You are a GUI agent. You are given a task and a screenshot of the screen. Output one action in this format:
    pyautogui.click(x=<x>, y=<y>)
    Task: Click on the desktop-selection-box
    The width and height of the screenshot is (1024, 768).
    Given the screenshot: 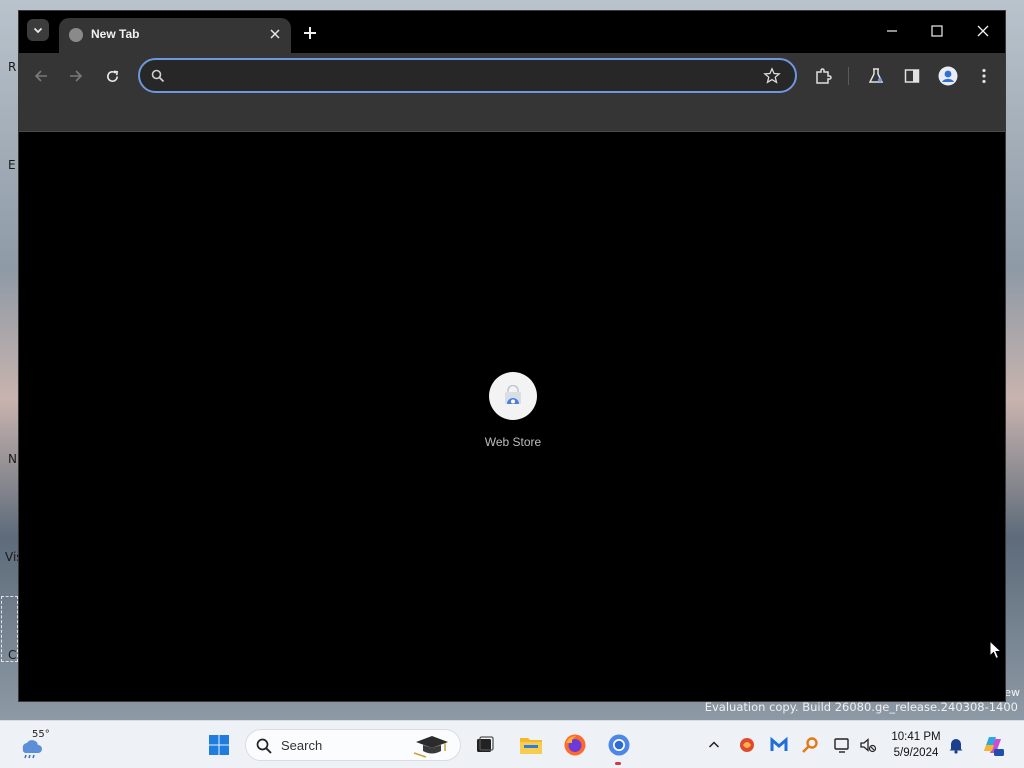 What is the action you would take?
    pyautogui.click(x=9, y=629)
    